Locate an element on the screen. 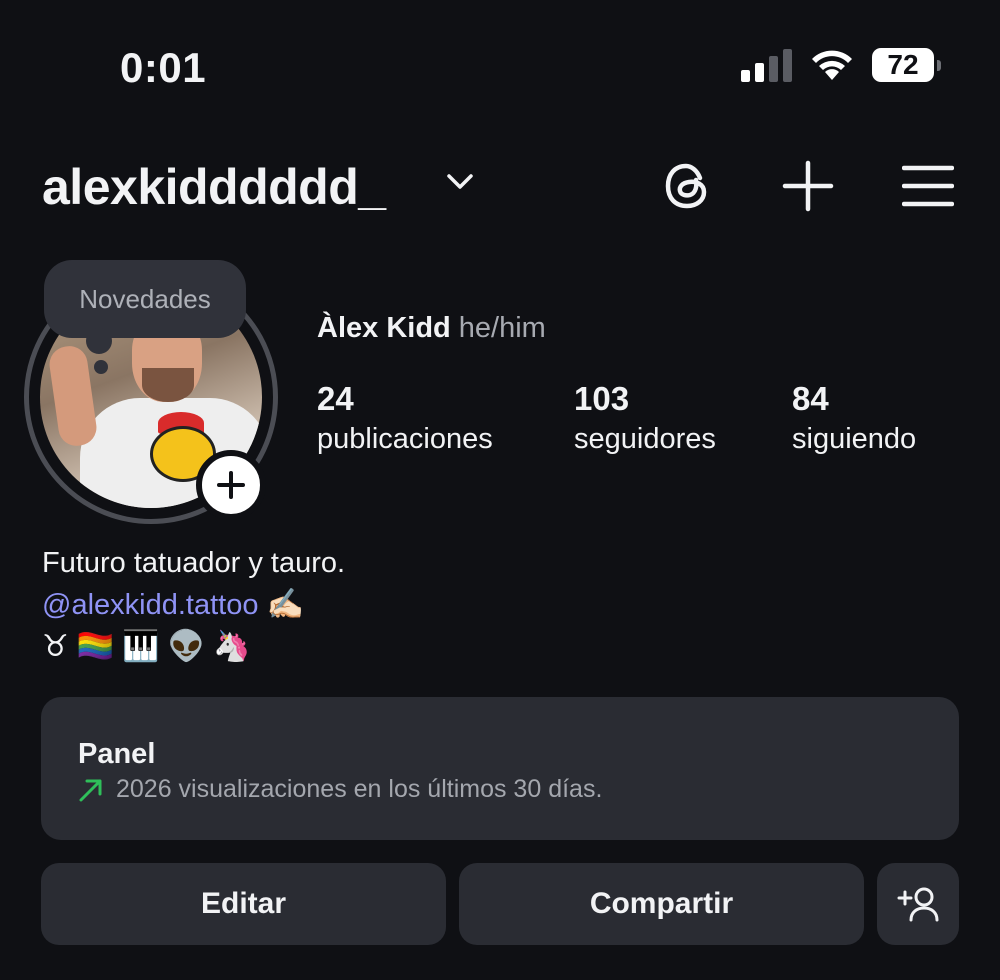 The image size is (1000, 980). rainbow-flag-emoji: 🏳️‍🌈 is located at coordinates (95, 646).